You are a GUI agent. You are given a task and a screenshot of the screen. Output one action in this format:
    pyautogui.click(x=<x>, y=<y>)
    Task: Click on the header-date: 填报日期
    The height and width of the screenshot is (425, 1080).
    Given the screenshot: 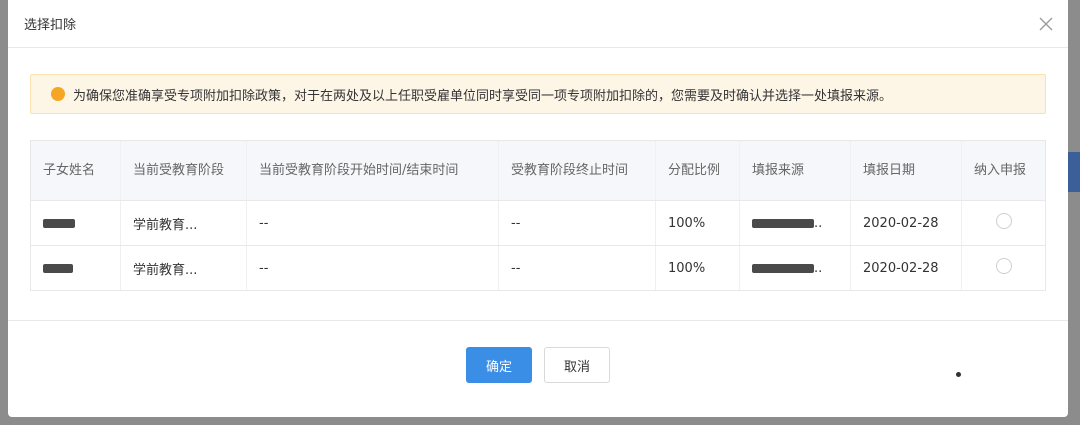 What is the action you would take?
    pyautogui.click(x=906, y=170)
    